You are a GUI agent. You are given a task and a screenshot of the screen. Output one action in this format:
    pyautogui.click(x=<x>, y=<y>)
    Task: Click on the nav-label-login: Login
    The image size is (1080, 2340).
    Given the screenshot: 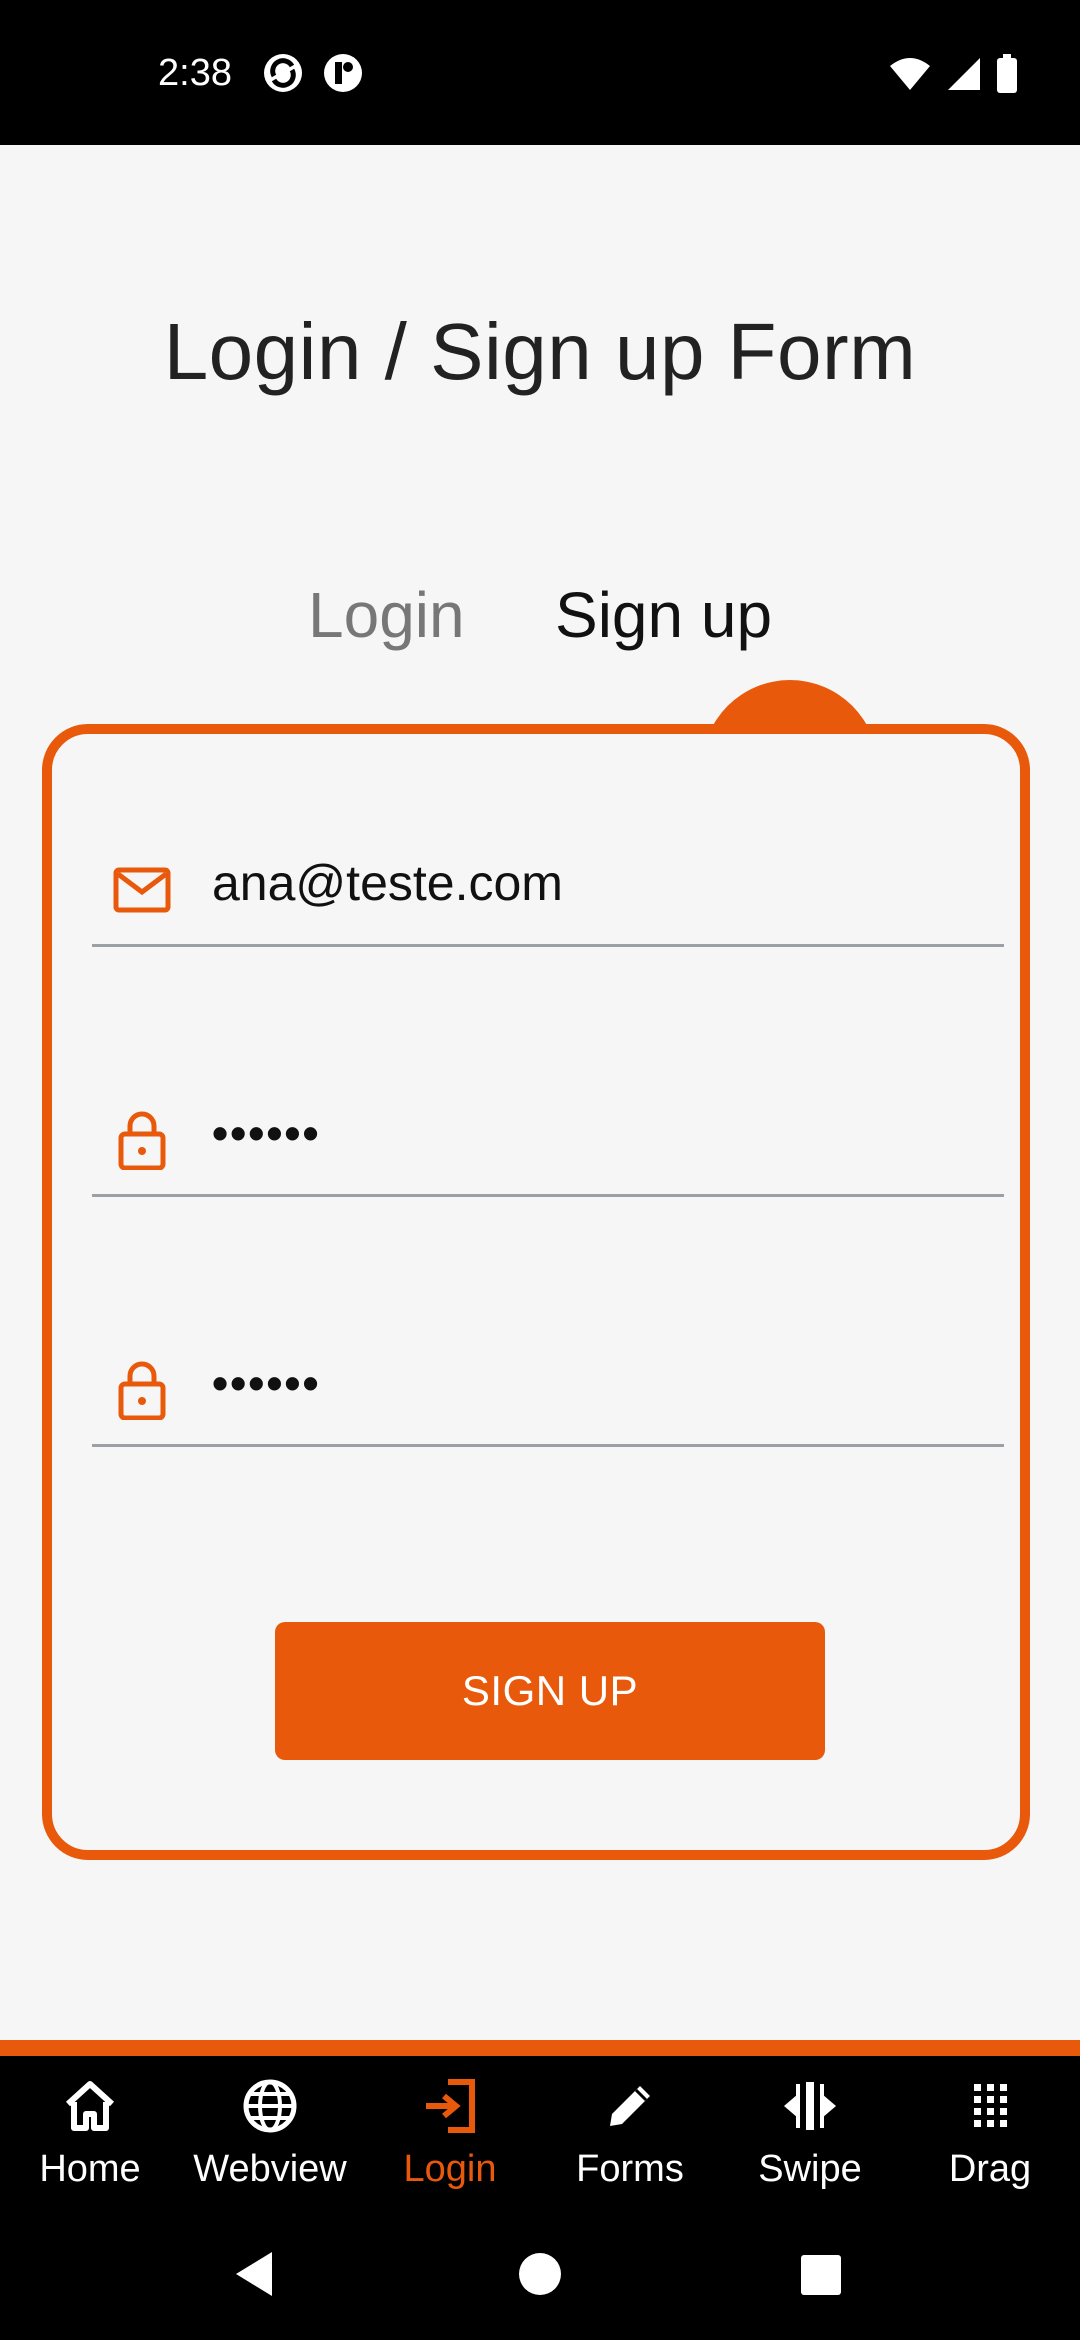 What is the action you would take?
    pyautogui.click(x=450, y=2169)
    